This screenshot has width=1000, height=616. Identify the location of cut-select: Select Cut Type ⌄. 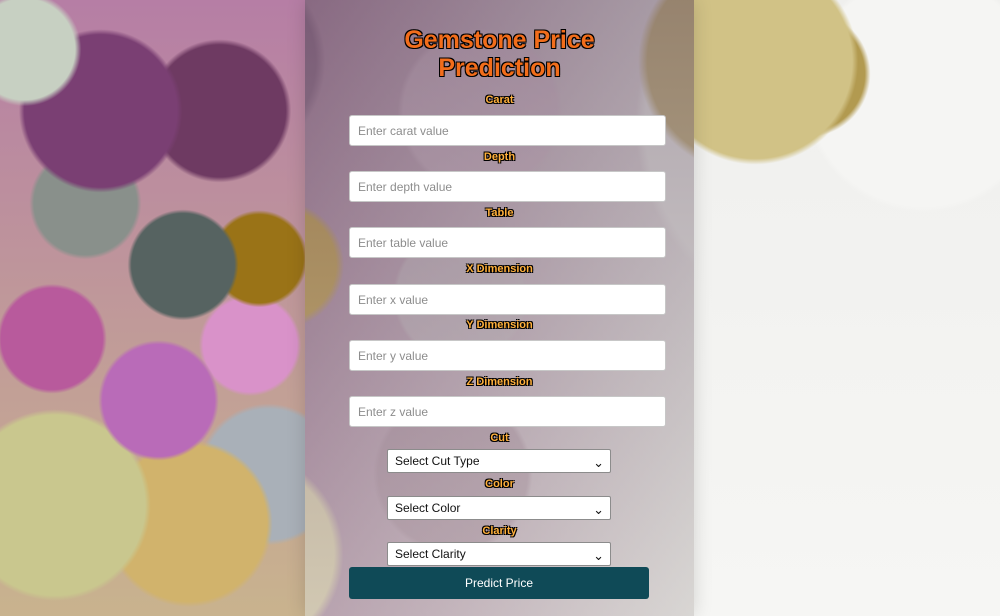
(499, 461).